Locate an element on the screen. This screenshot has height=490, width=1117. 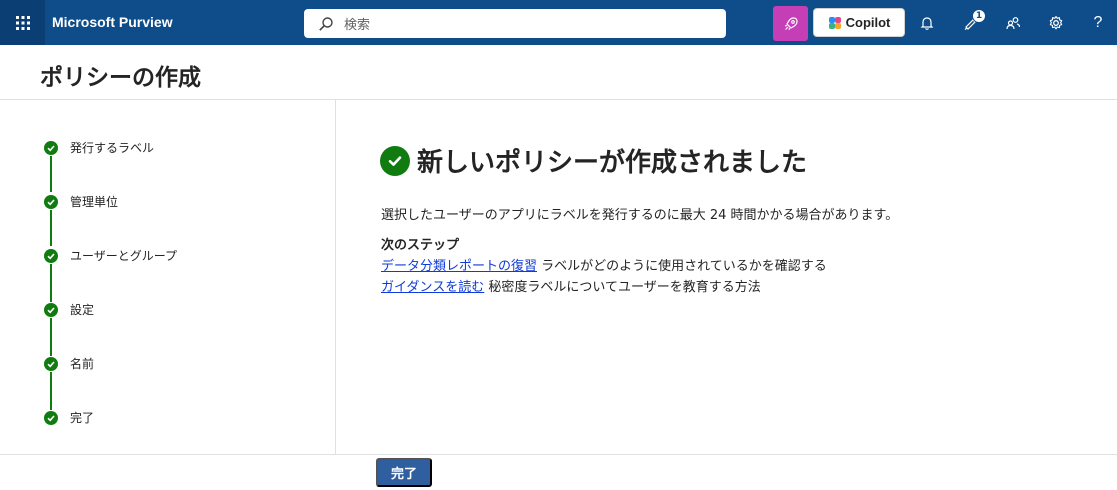
step-label: 完了 is located at coordinates (82, 418).